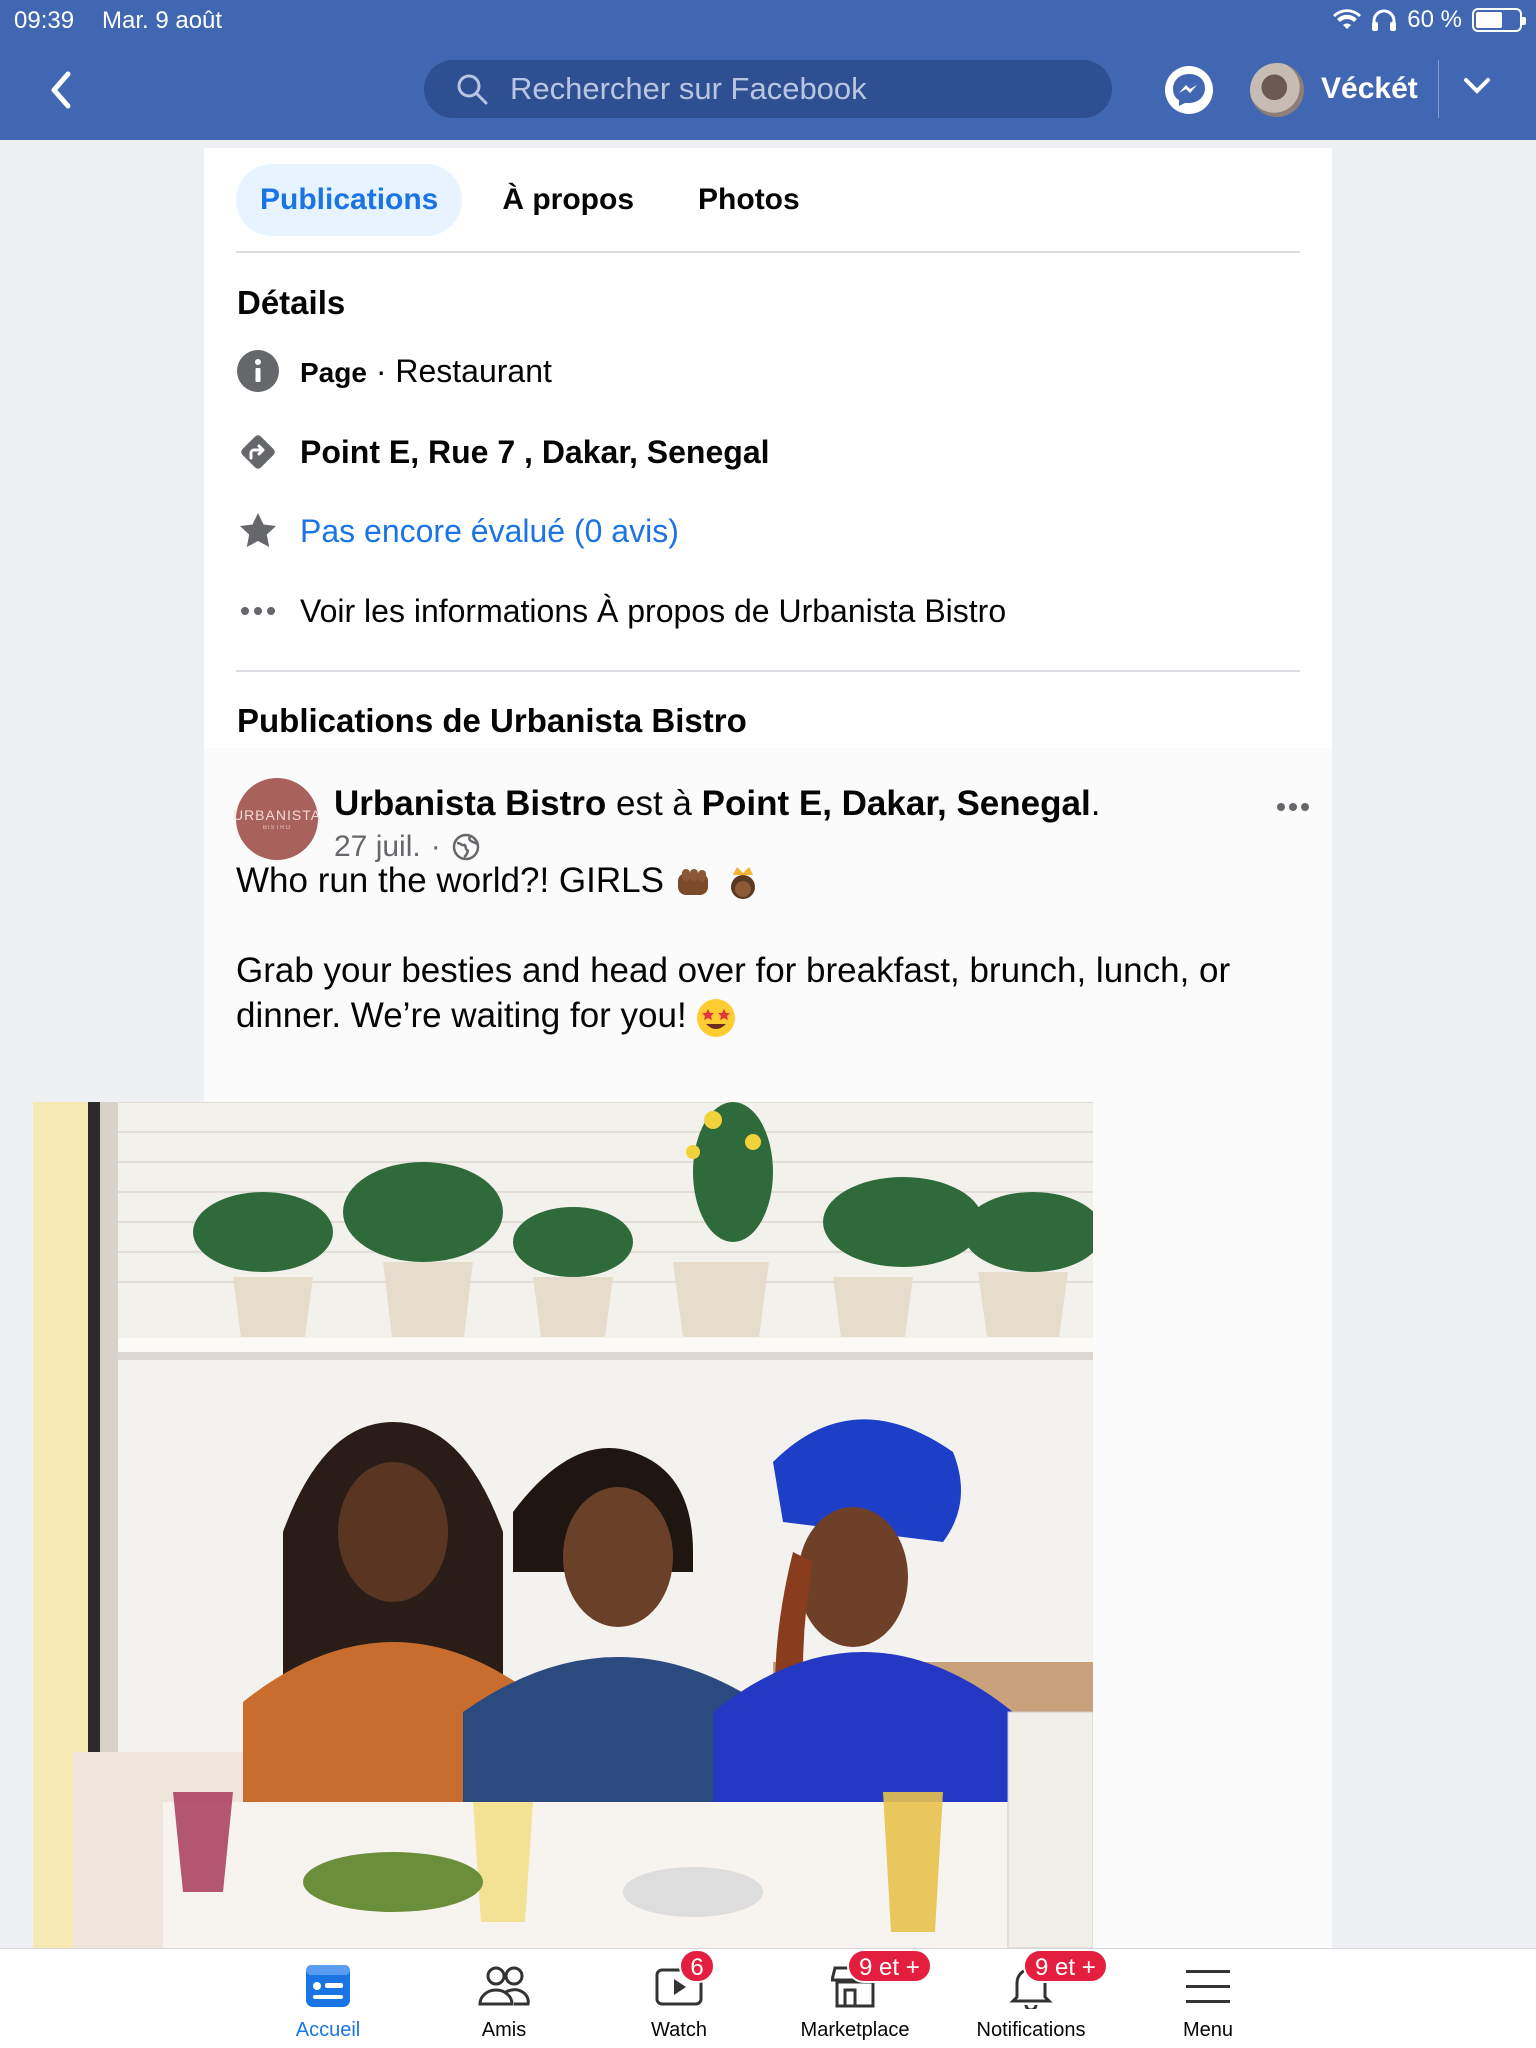 Image resolution: width=1536 pixels, height=2048 pixels. I want to click on category-label: Page, so click(333, 372).